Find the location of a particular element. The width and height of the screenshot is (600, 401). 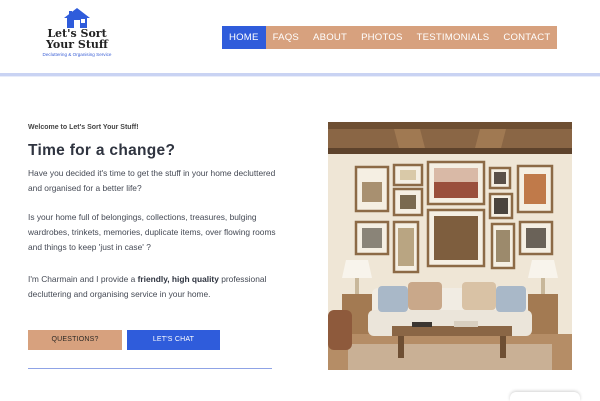

service-text-bold: friendly, high quality is located at coordinates (178, 279).